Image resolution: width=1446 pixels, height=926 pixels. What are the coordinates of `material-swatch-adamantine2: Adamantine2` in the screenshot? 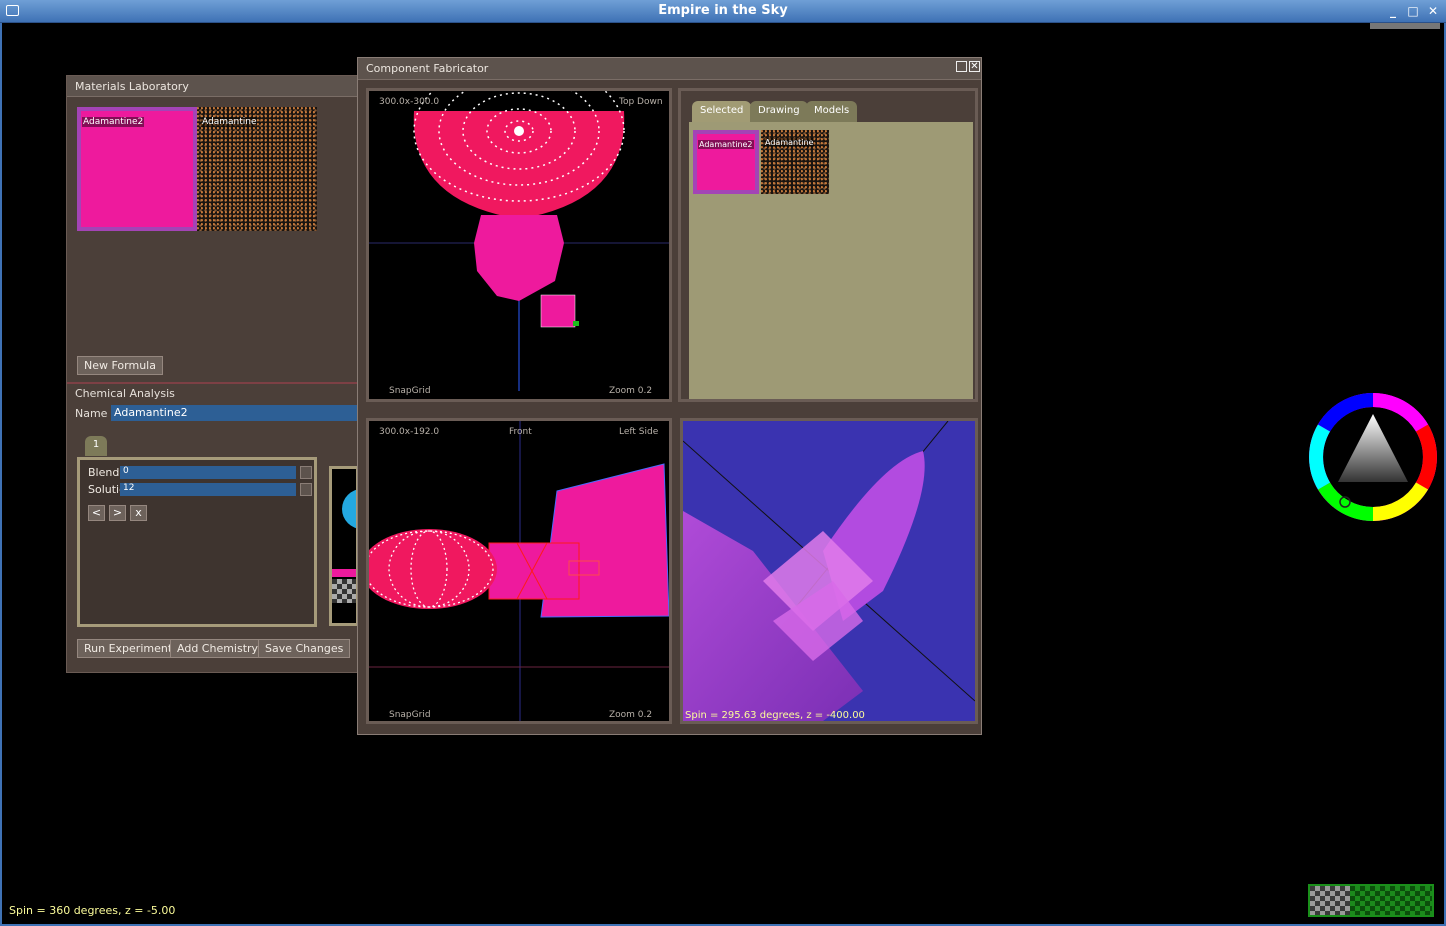 It's located at (137, 169).